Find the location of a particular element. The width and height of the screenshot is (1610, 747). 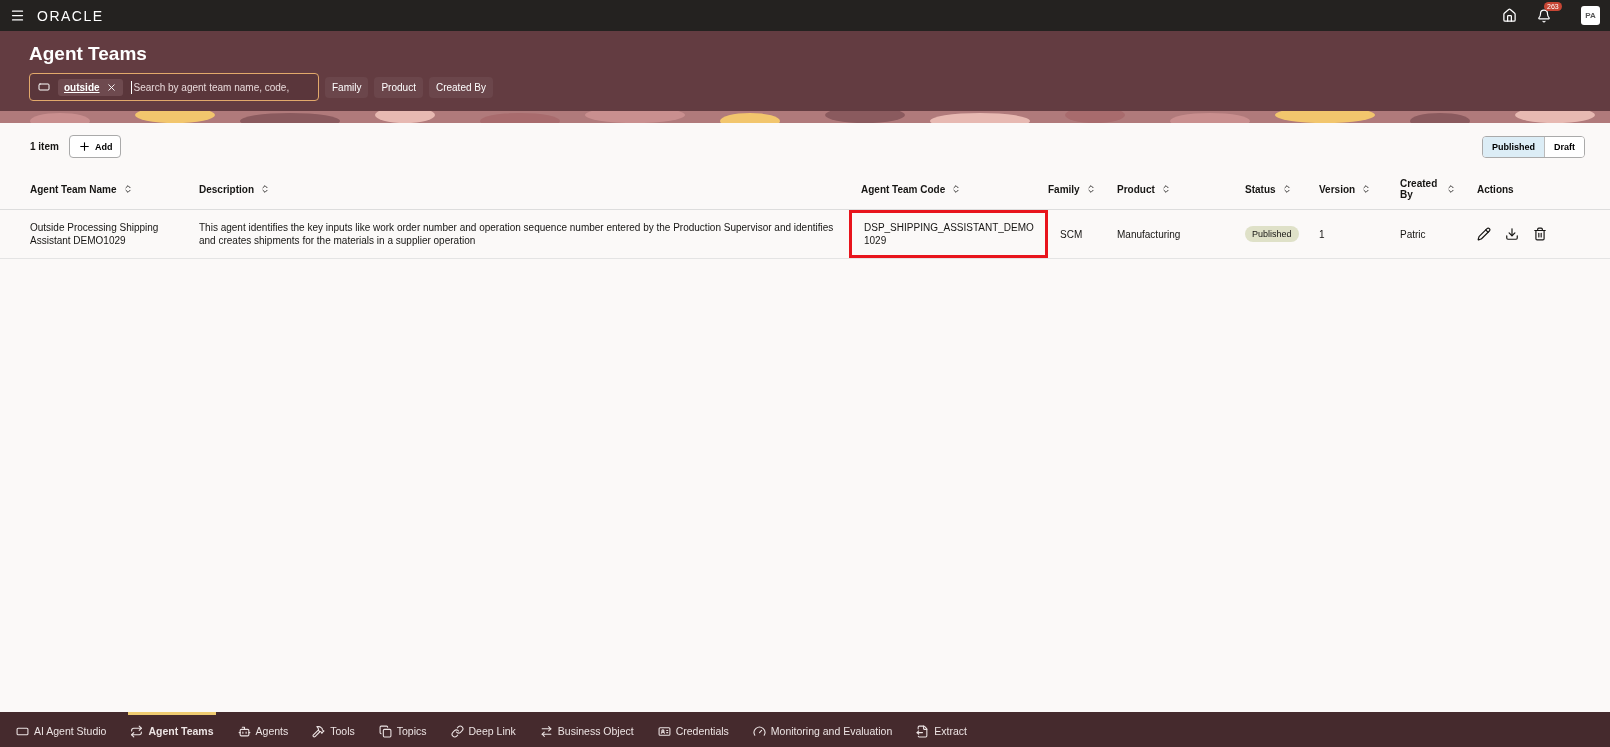

filter-button: Family is located at coordinates (347, 87).